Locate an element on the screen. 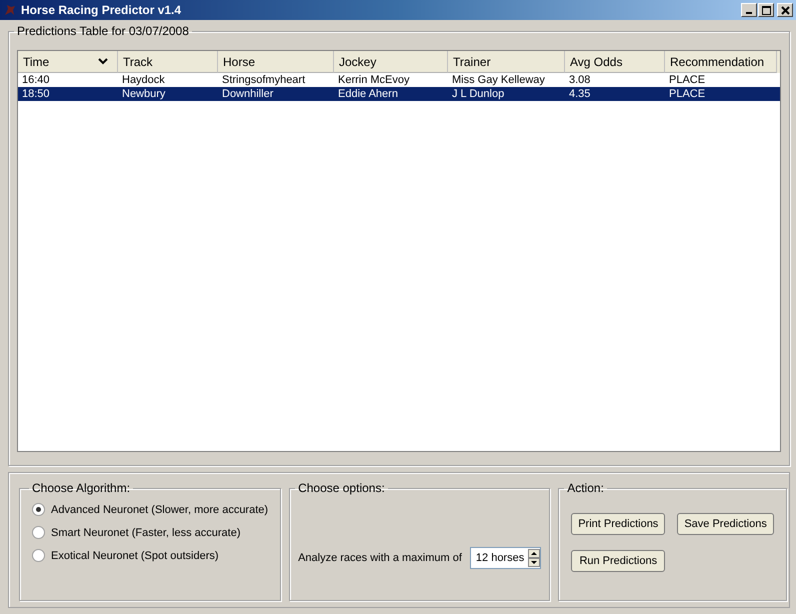 The width and height of the screenshot is (796, 614). table-cell-text: Newbury is located at coordinates (143, 94).